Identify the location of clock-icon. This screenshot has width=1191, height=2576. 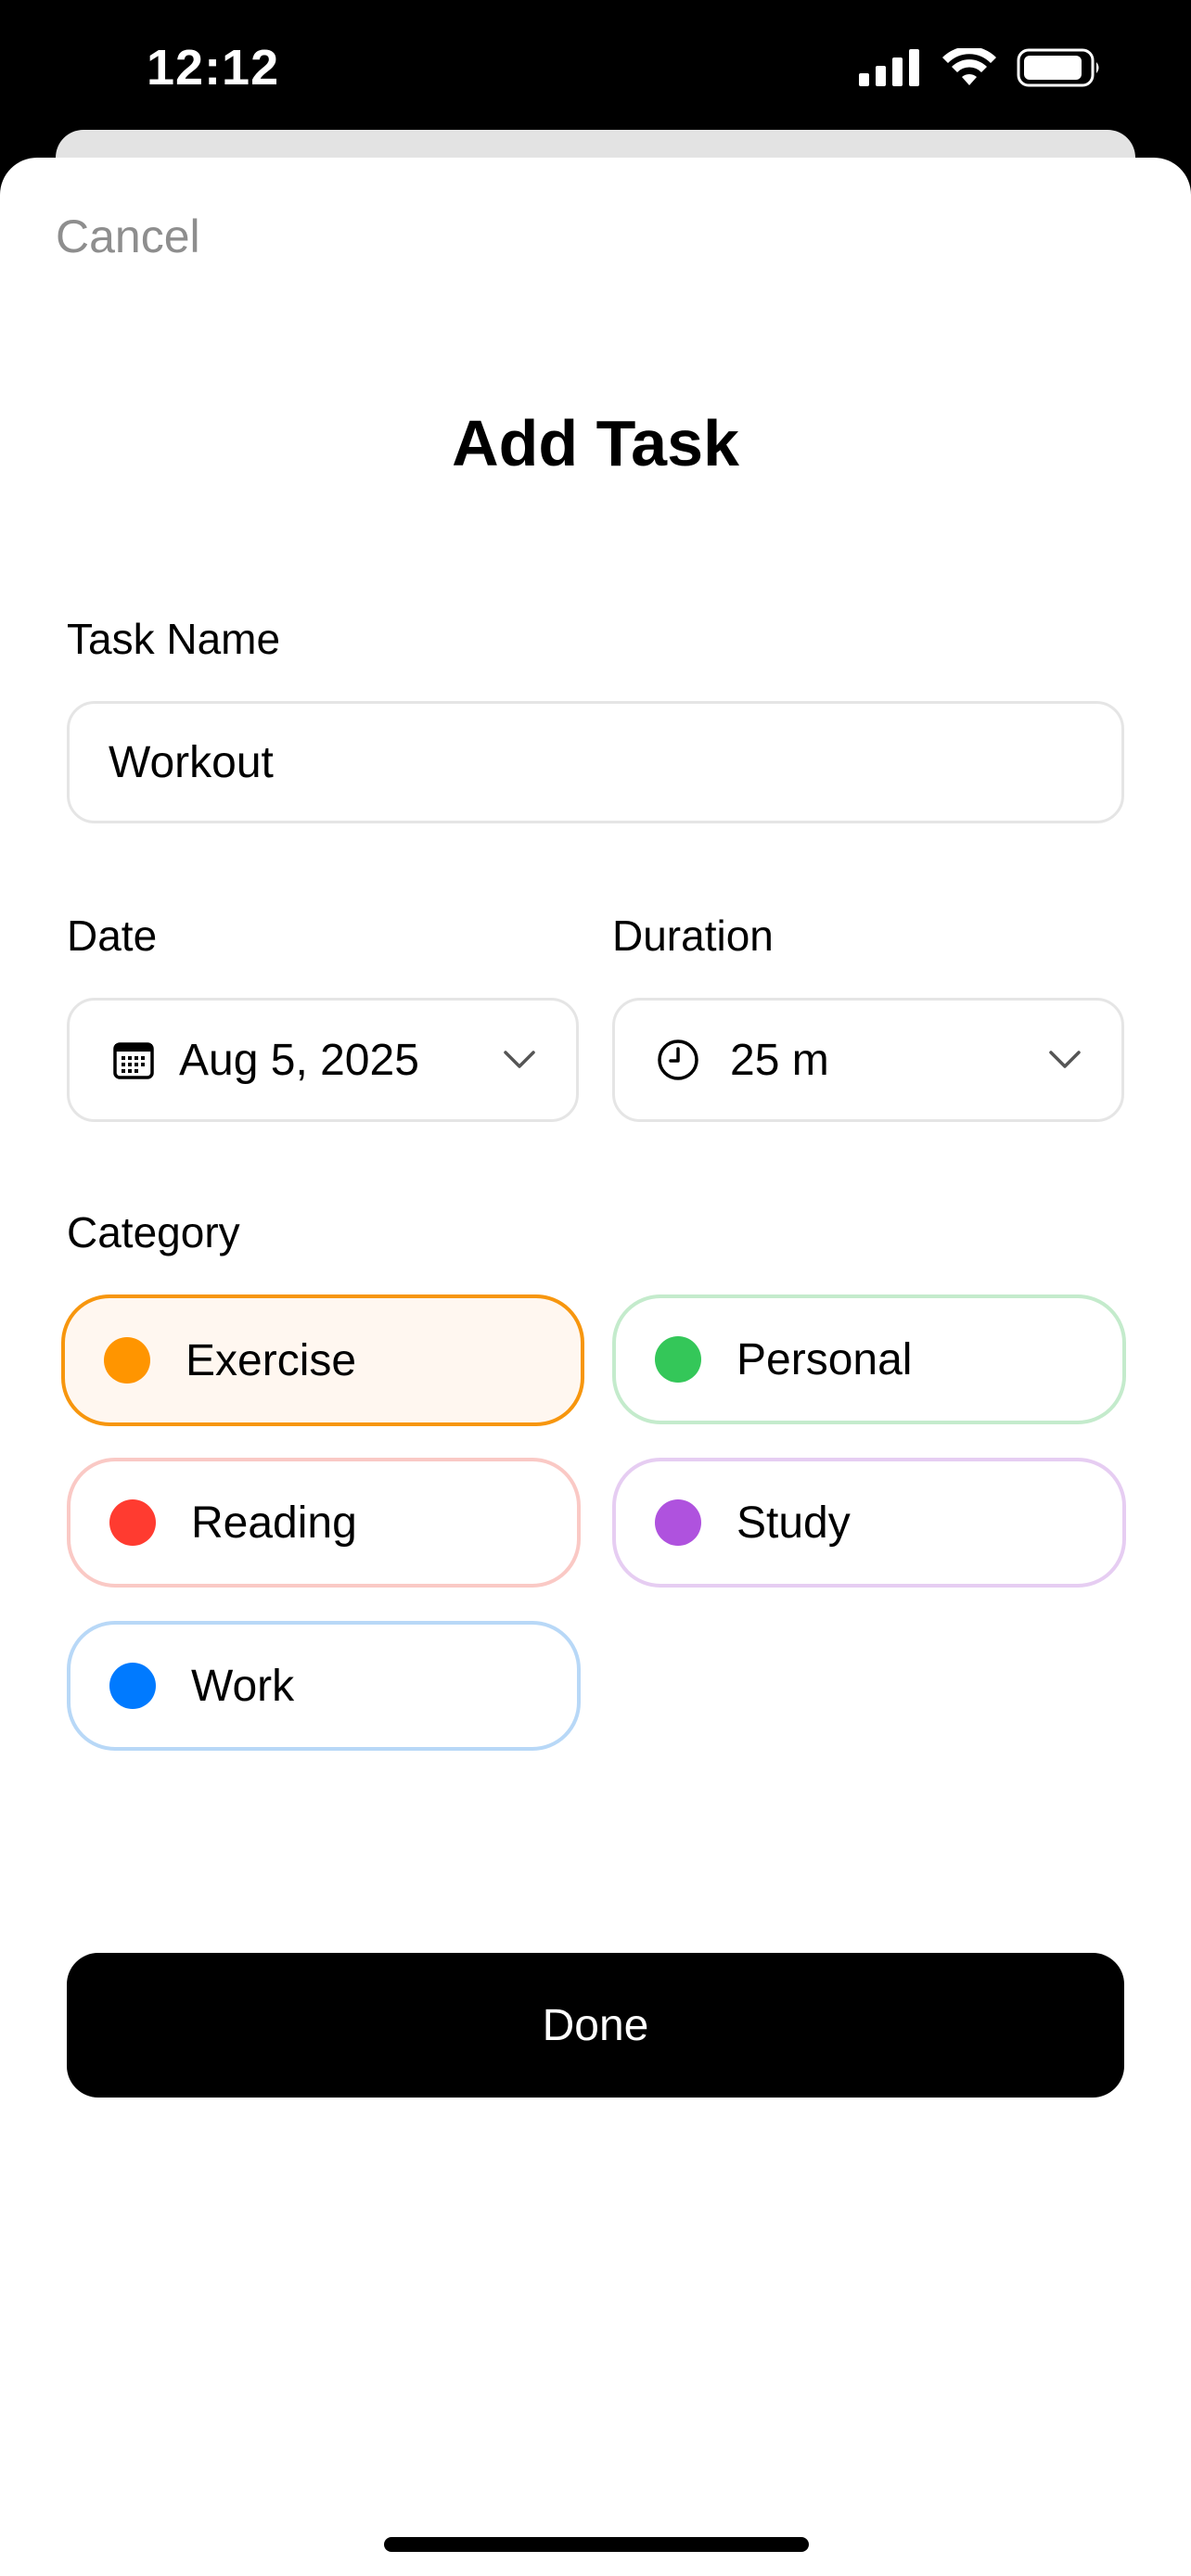
(678, 1059).